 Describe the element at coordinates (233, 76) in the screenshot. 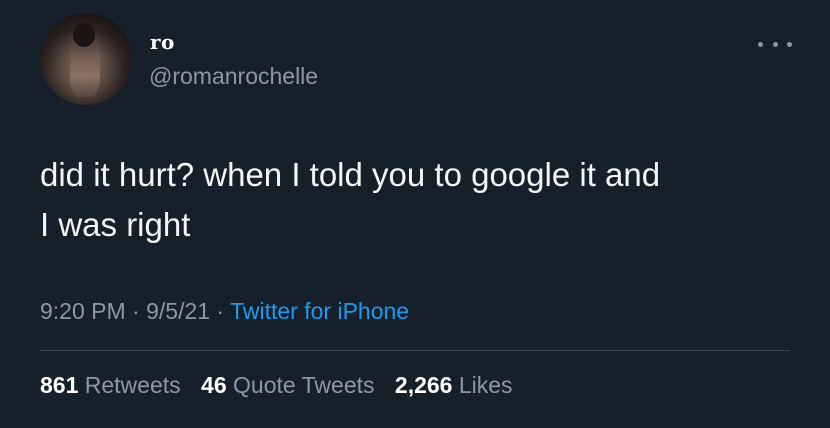

I see `user-handle: @romanrochelle` at that location.